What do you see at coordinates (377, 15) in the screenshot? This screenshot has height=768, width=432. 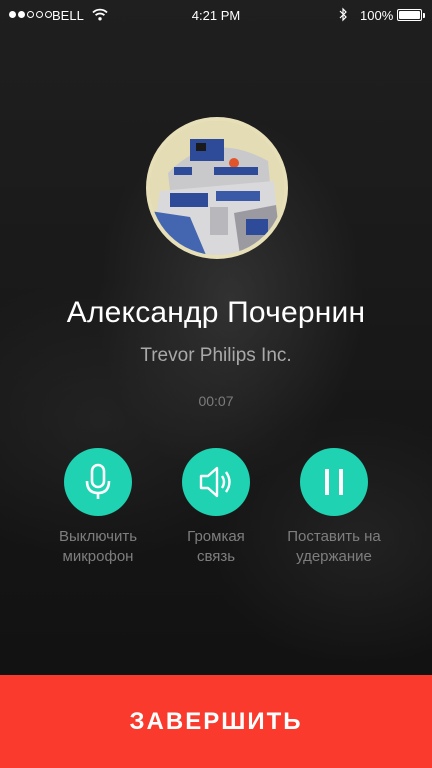 I see `battery-percent: 100%` at bounding box center [377, 15].